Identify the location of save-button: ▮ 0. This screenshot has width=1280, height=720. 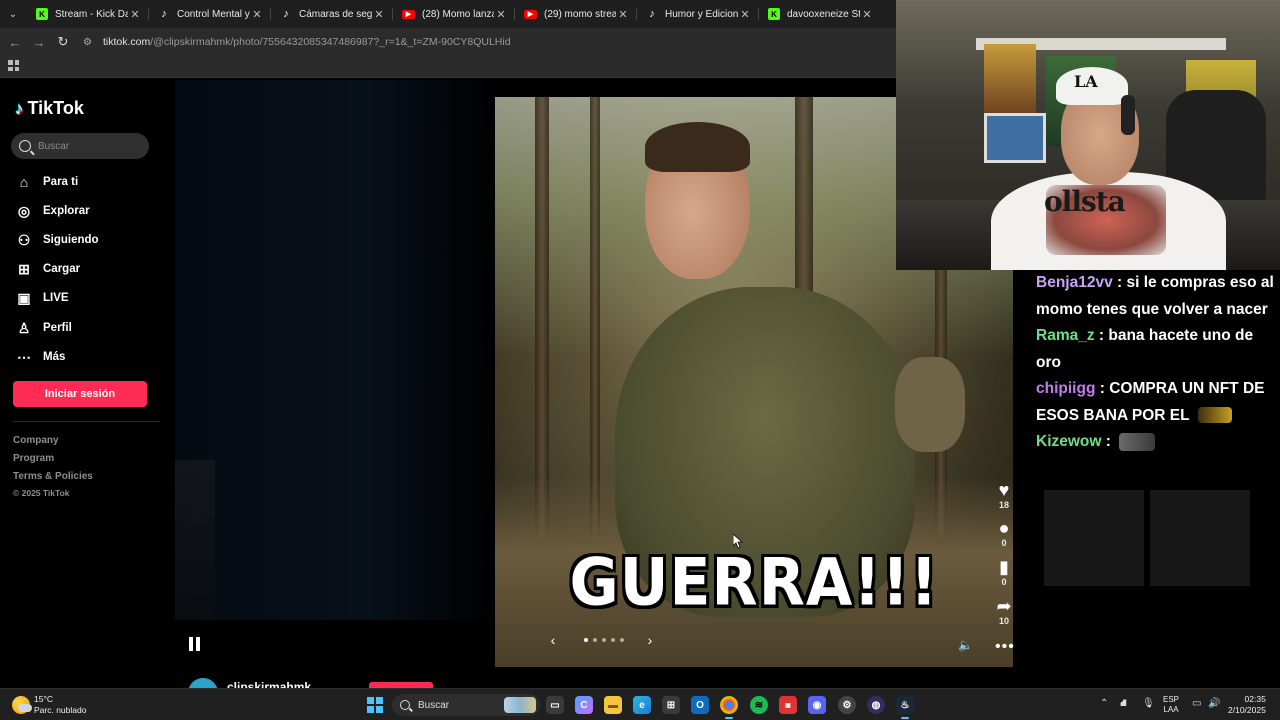
(1004, 572).